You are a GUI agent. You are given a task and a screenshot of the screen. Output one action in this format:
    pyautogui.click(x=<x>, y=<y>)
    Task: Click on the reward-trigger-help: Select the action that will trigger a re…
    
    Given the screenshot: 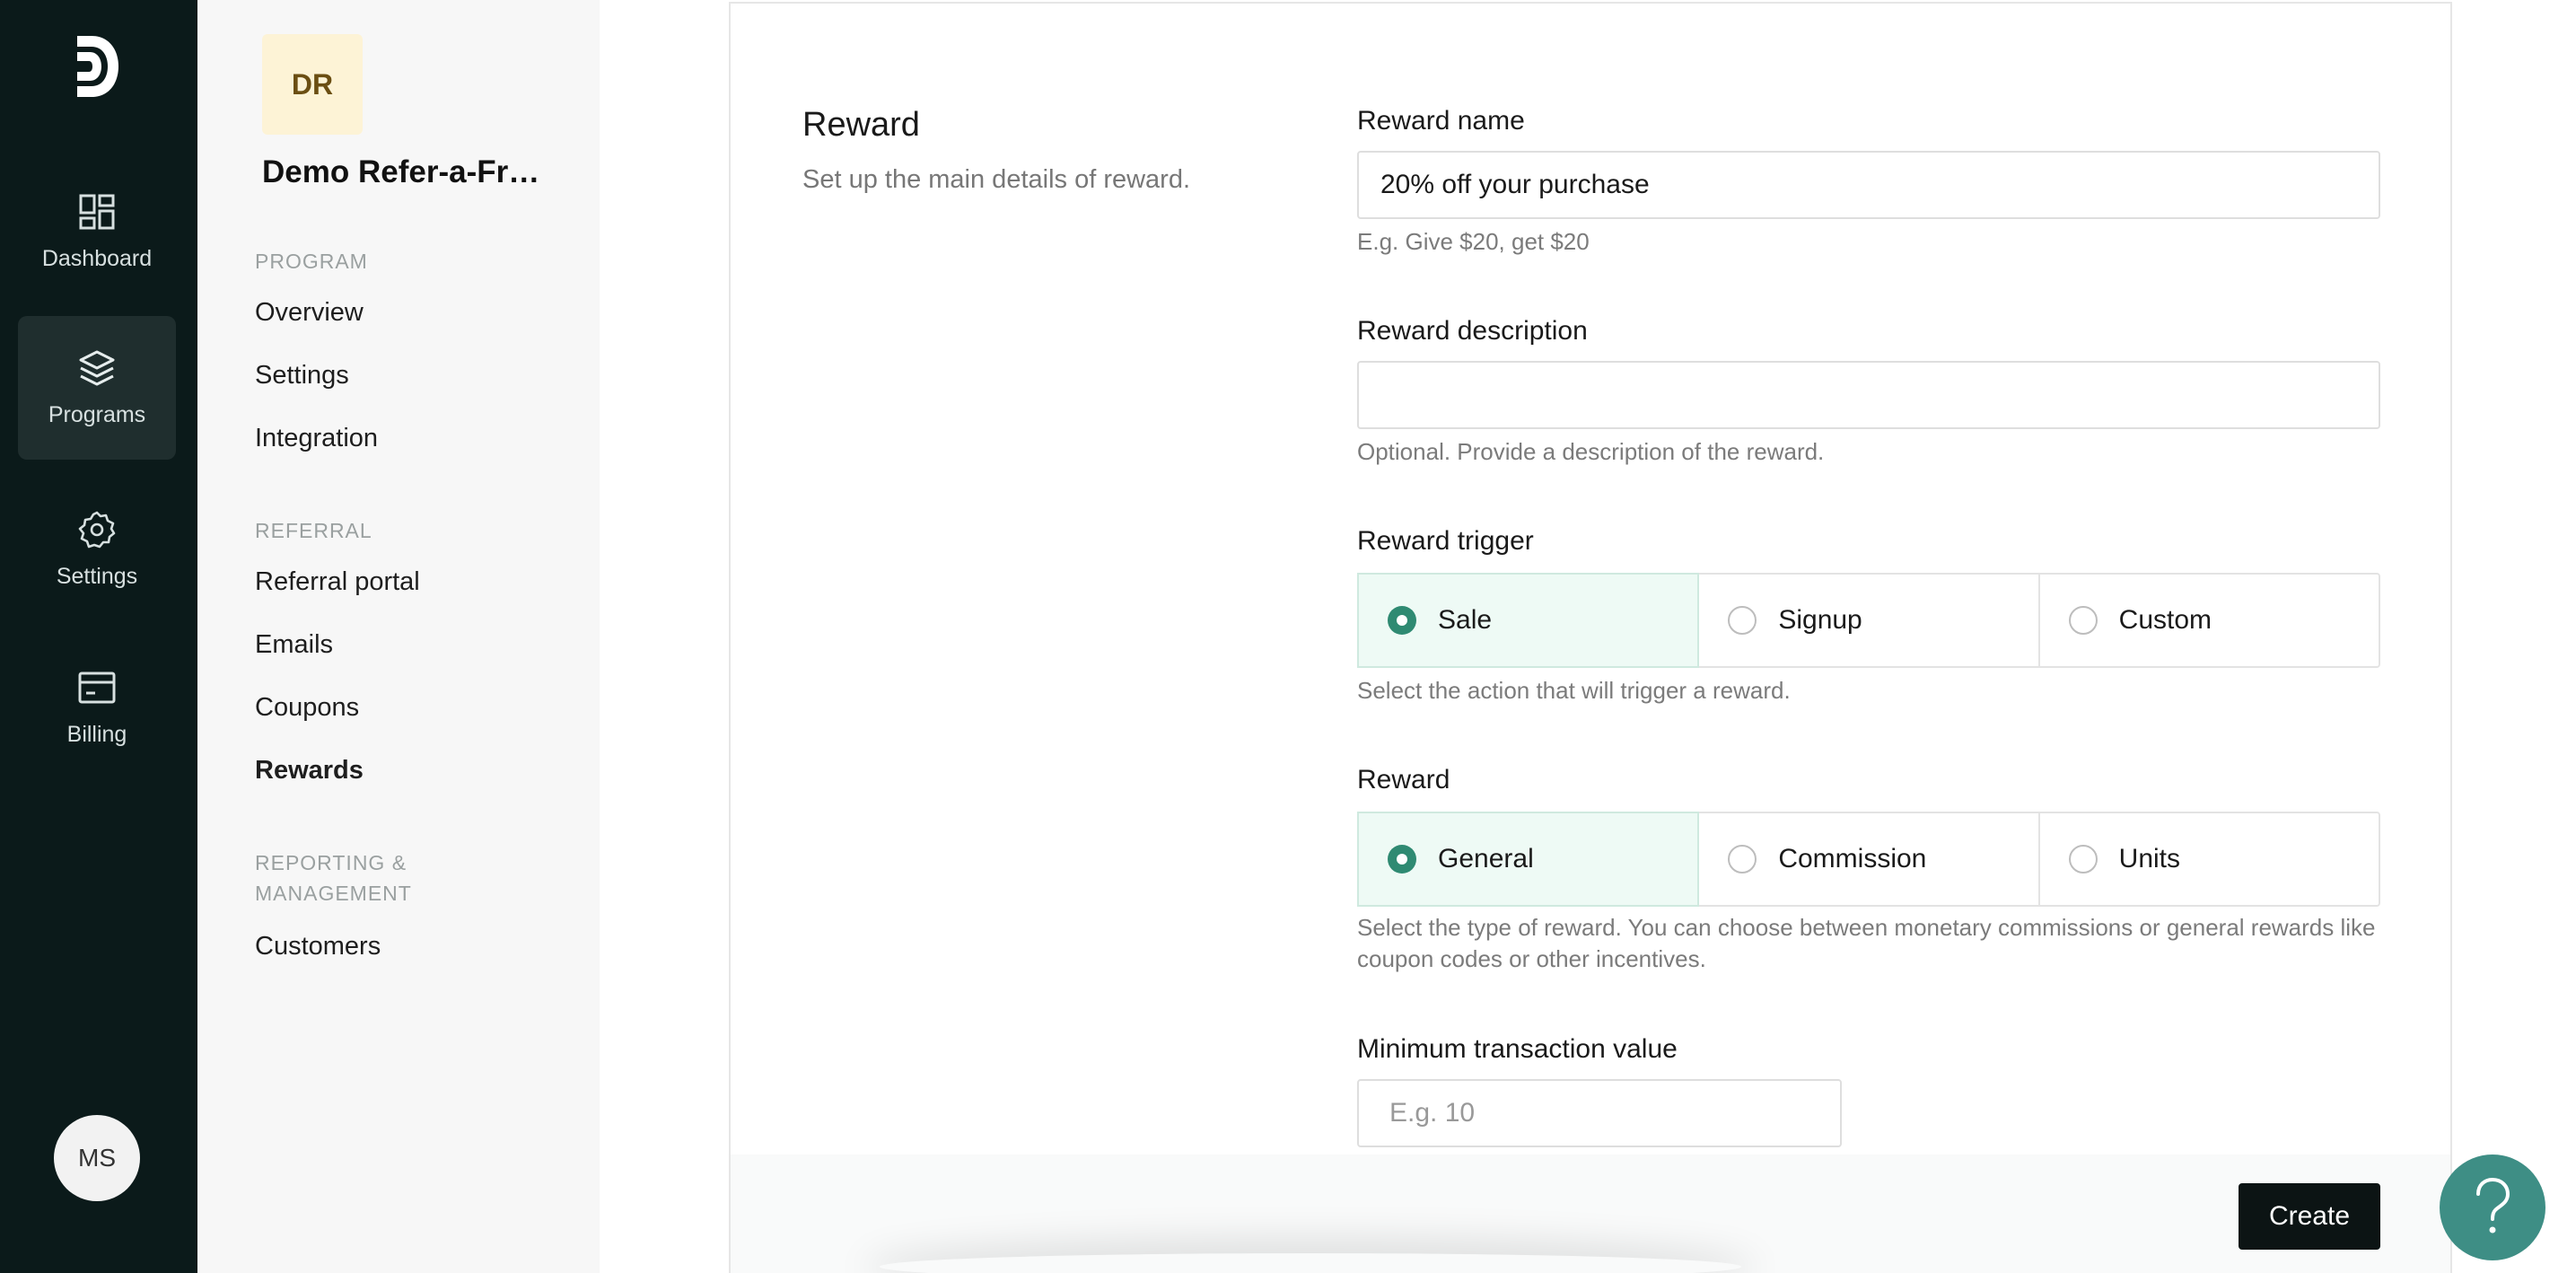 What is the action you would take?
    pyautogui.click(x=1574, y=690)
    